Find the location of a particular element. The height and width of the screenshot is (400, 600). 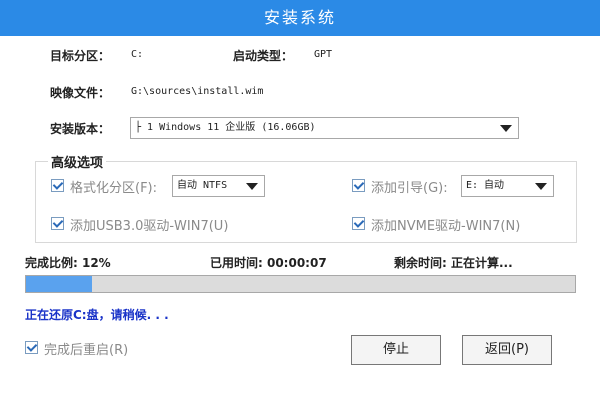

nvme-driver-checkbox is located at coordinates (358, 223).